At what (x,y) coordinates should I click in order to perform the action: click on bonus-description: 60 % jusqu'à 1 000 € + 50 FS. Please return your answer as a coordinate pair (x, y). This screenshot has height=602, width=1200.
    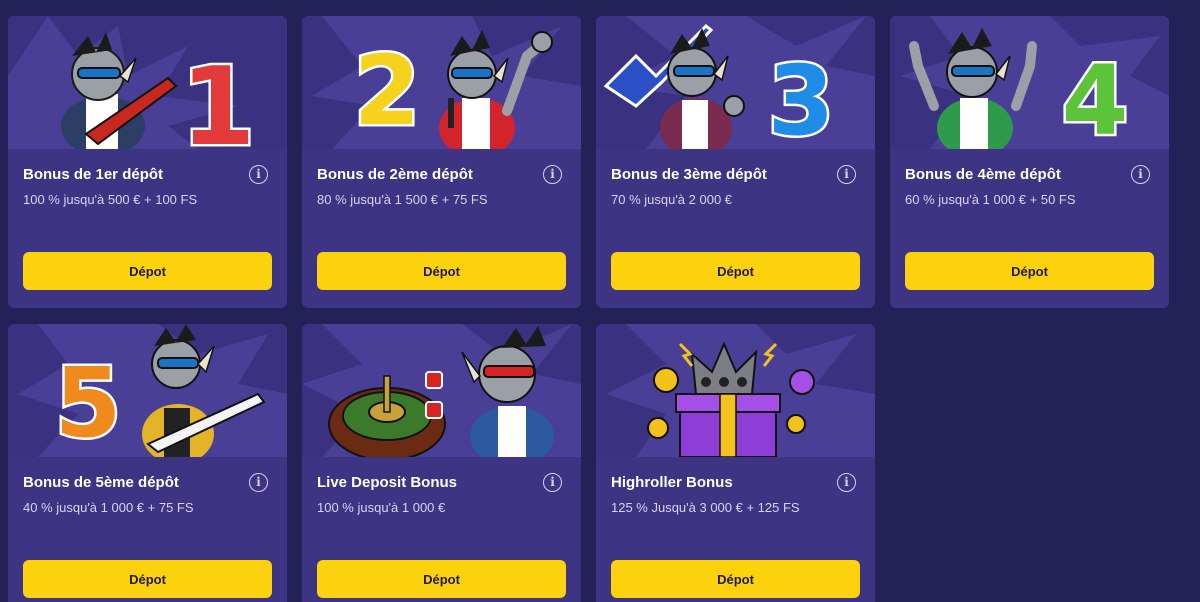
    Looking at the image, I should click on (990, 199).